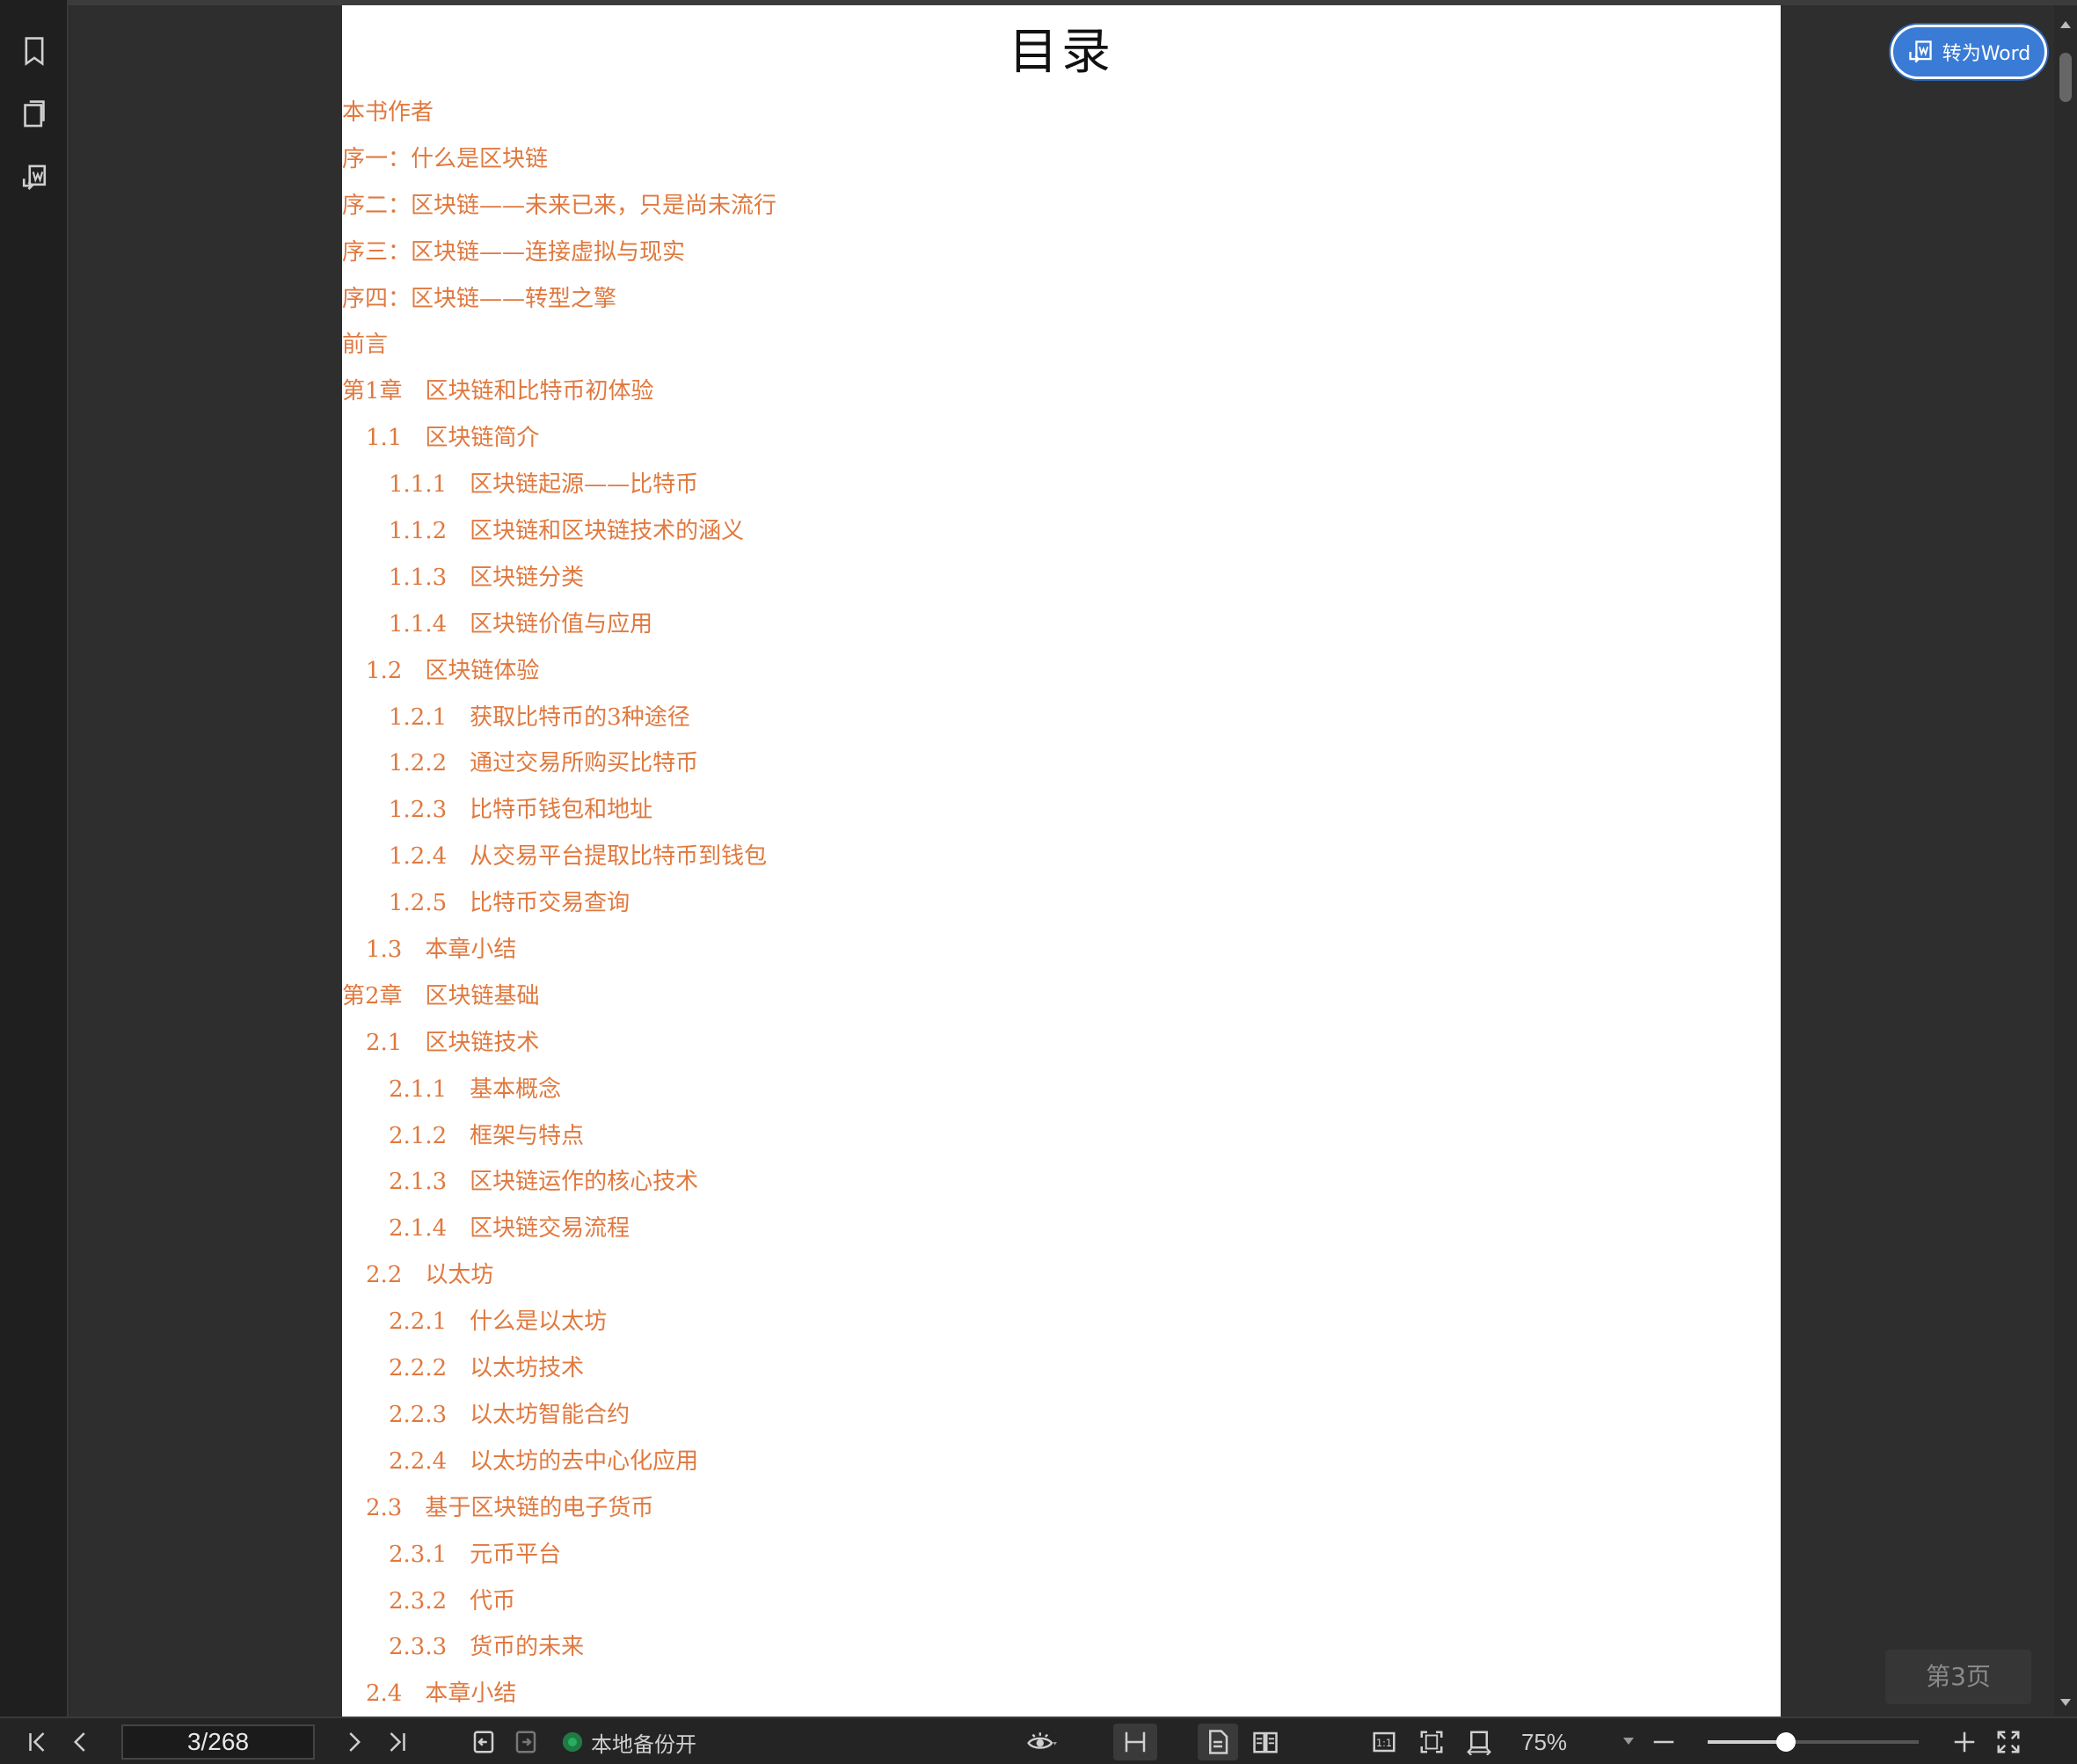  What do you see at coordinates (559, 438) in the screenshot?
I see `toc-entry: 1.1 区块链简介` at bounding box center [559, 438].